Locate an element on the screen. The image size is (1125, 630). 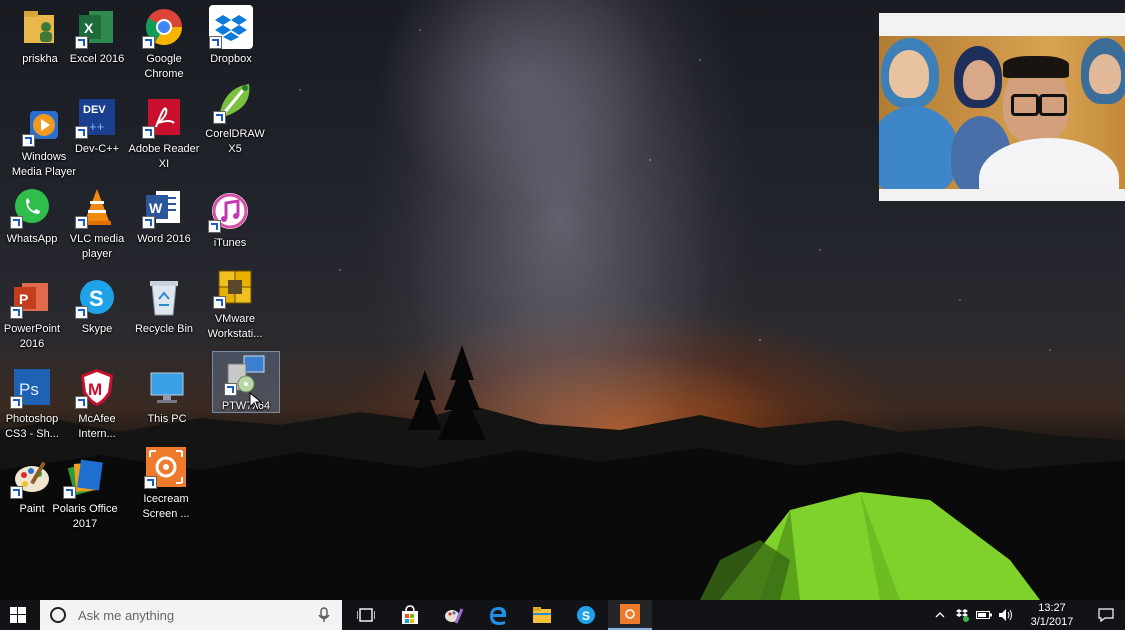
taskbar-paint-tools is located at coordinates (454, 615).